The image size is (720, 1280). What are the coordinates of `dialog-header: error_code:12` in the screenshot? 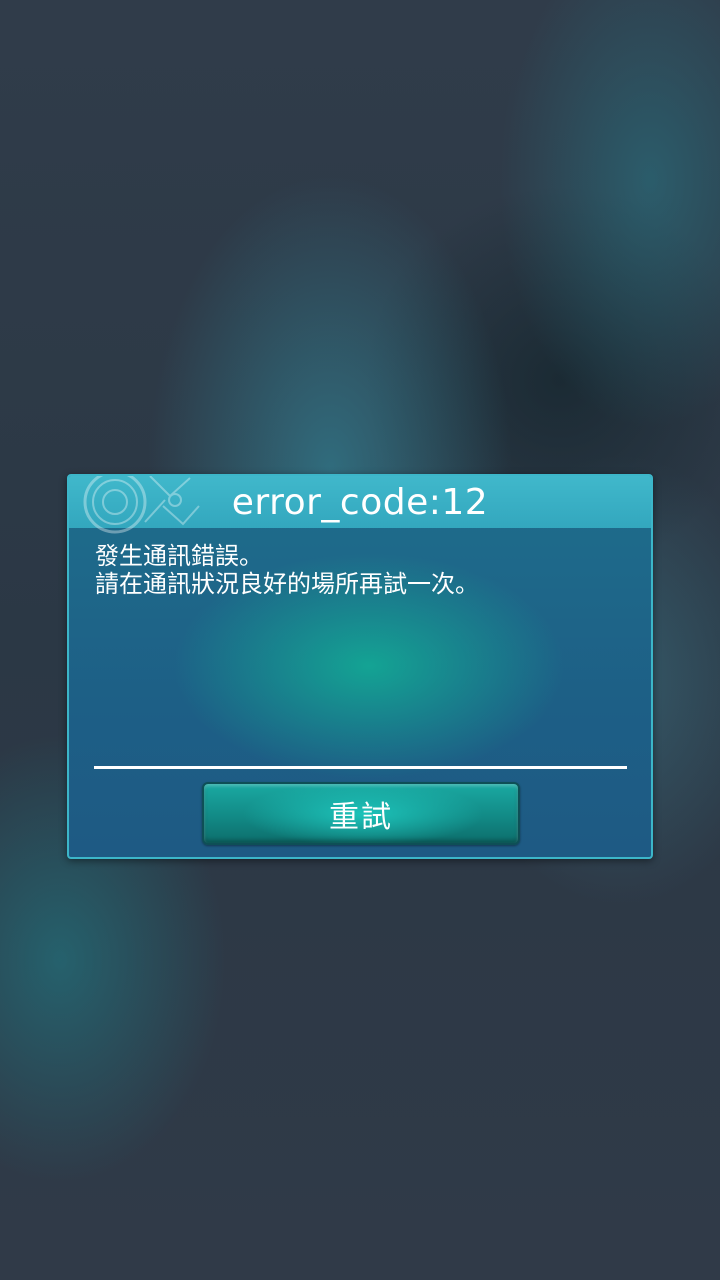 It's located at (360, 505).